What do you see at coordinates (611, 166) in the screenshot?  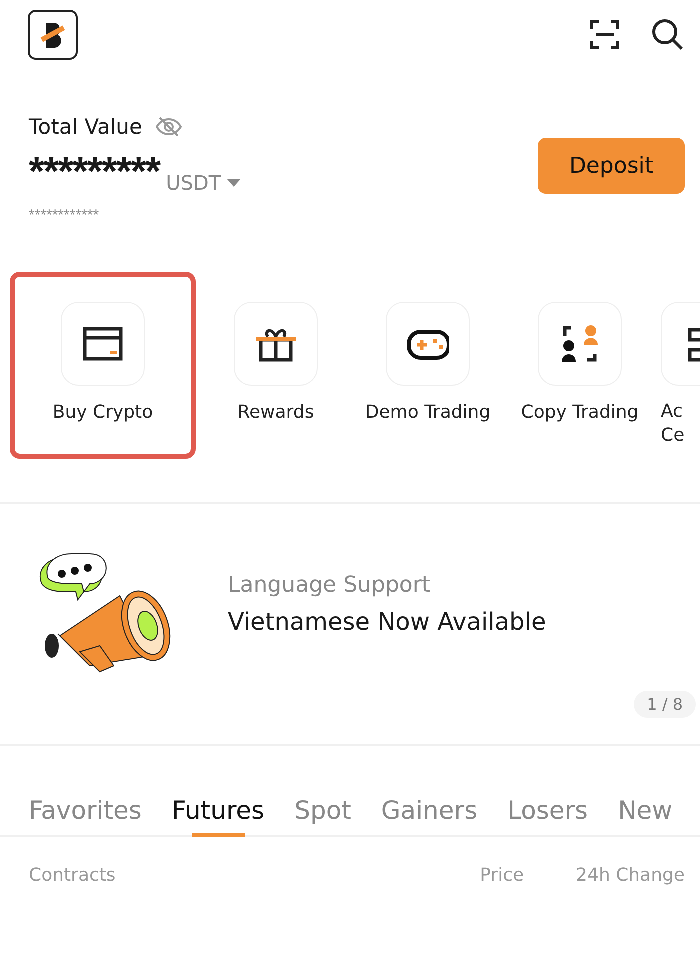 I see `deposit-button: Deposit` at bounding box center [611, 166].